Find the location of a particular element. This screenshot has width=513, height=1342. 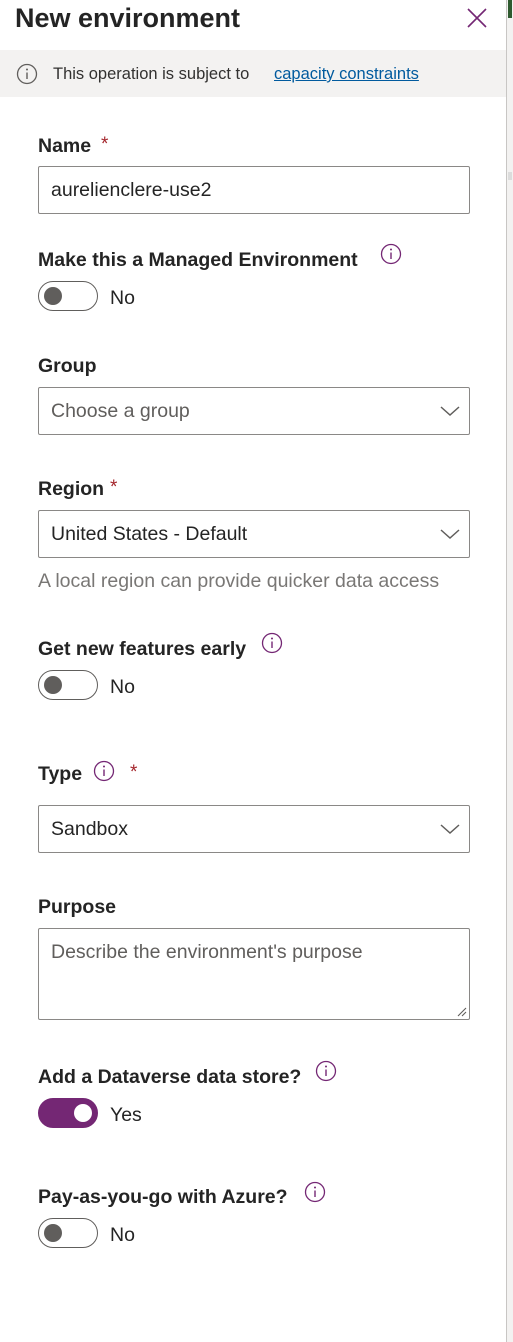

region-value: United States - Default is located at coordinates (149, 534).